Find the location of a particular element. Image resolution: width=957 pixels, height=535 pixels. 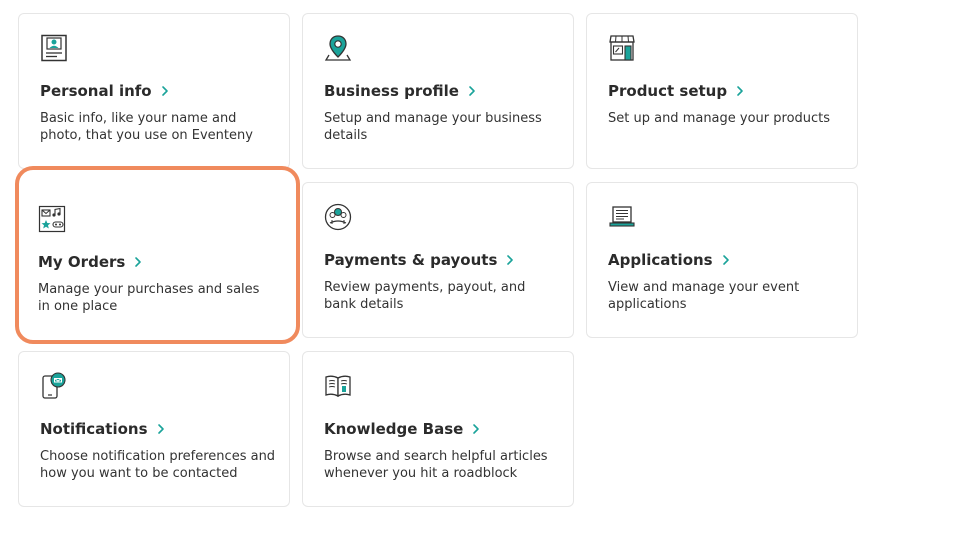

card-title-row: Applications is located at coordinates (669, 260).